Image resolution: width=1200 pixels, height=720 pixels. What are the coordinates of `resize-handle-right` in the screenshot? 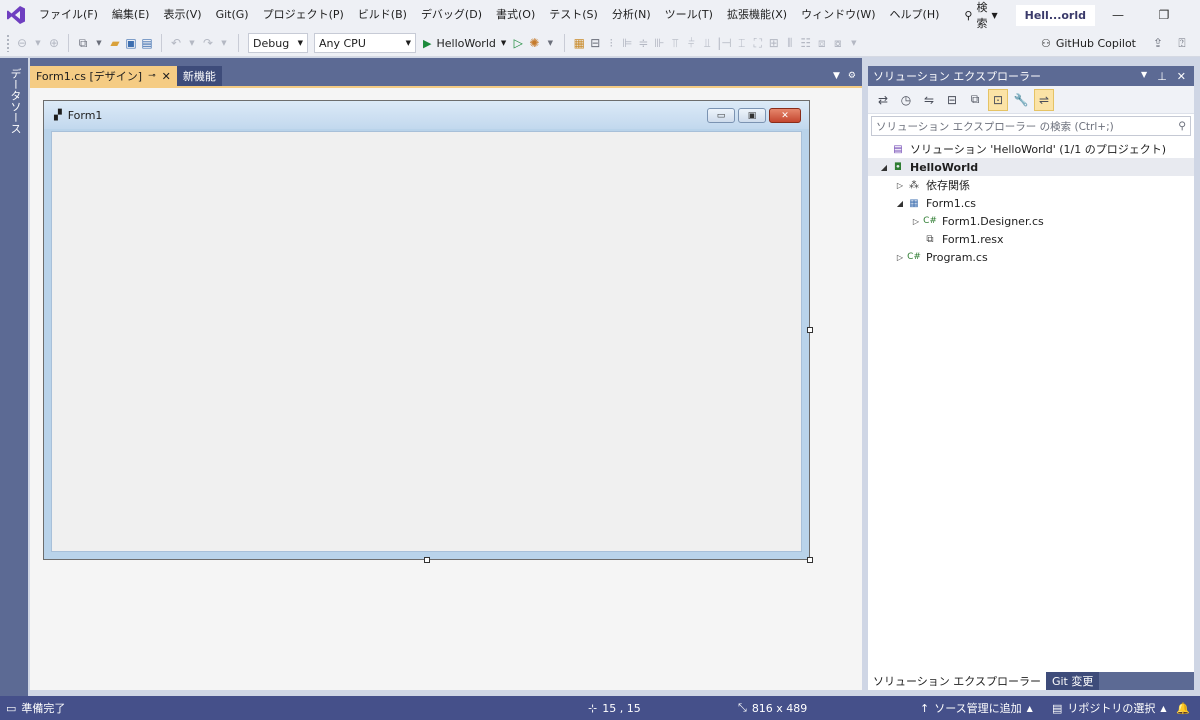 It's located at (810, 330).